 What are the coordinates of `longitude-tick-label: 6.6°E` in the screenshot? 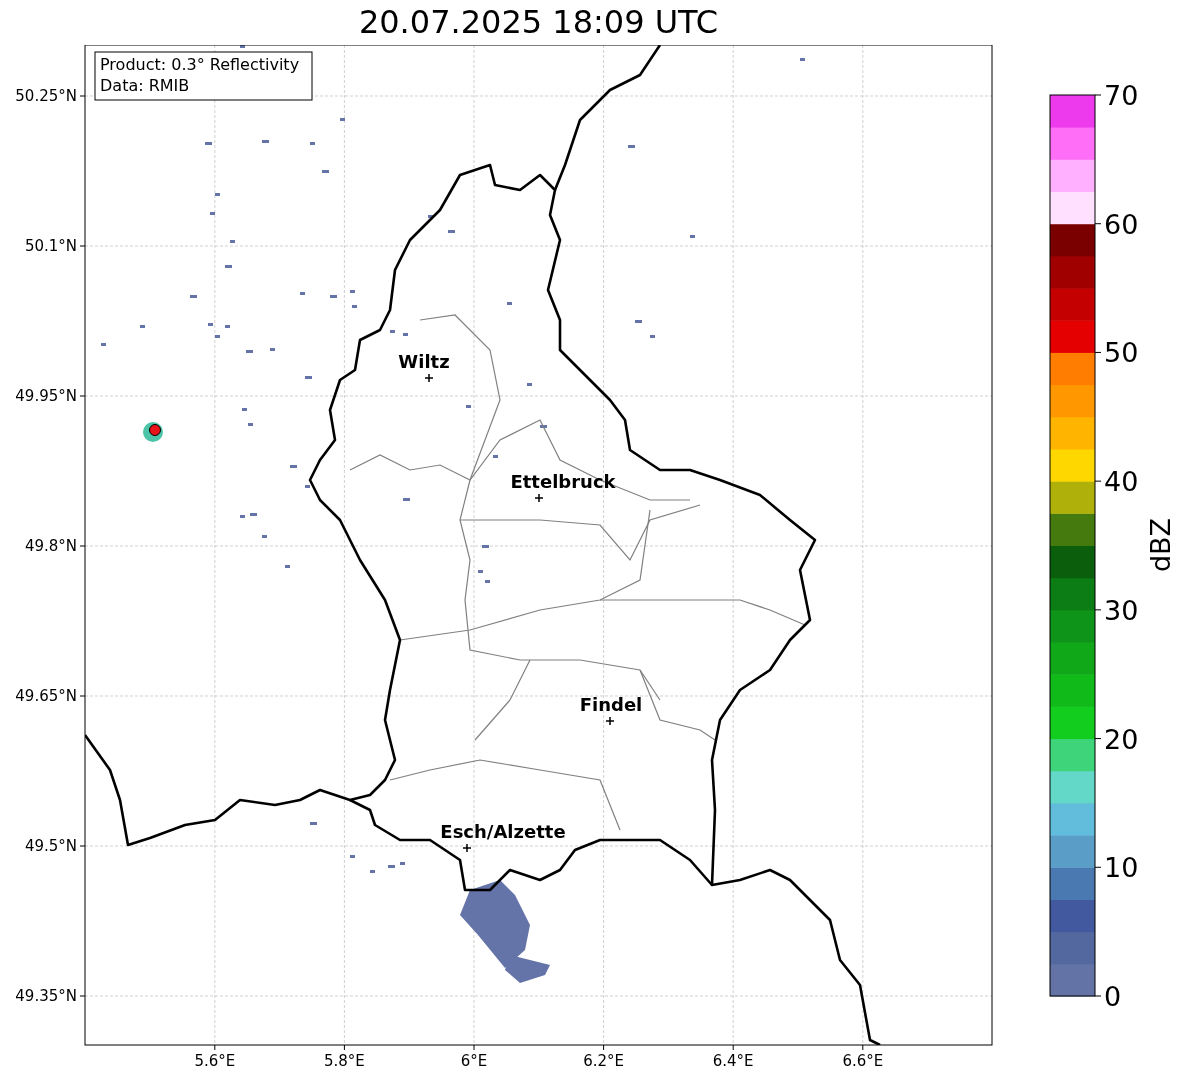 It's located at (863, 1061).